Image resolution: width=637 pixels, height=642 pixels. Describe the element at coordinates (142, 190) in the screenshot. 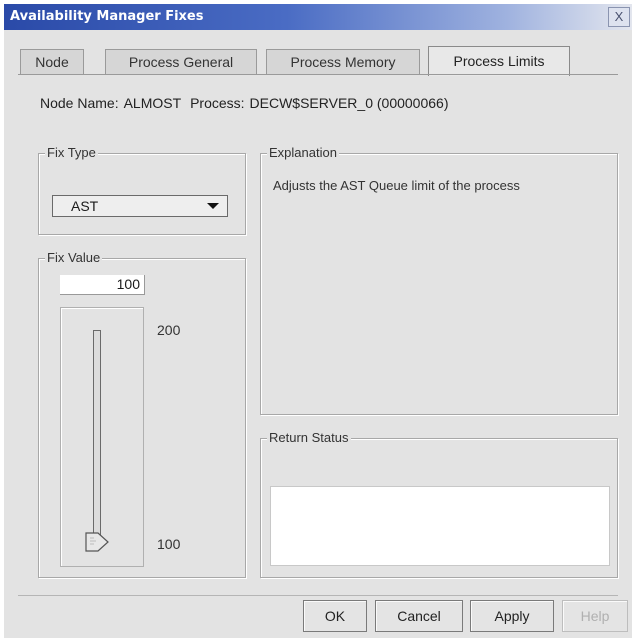

I see `fix-type-group: Fix Type` at that location.